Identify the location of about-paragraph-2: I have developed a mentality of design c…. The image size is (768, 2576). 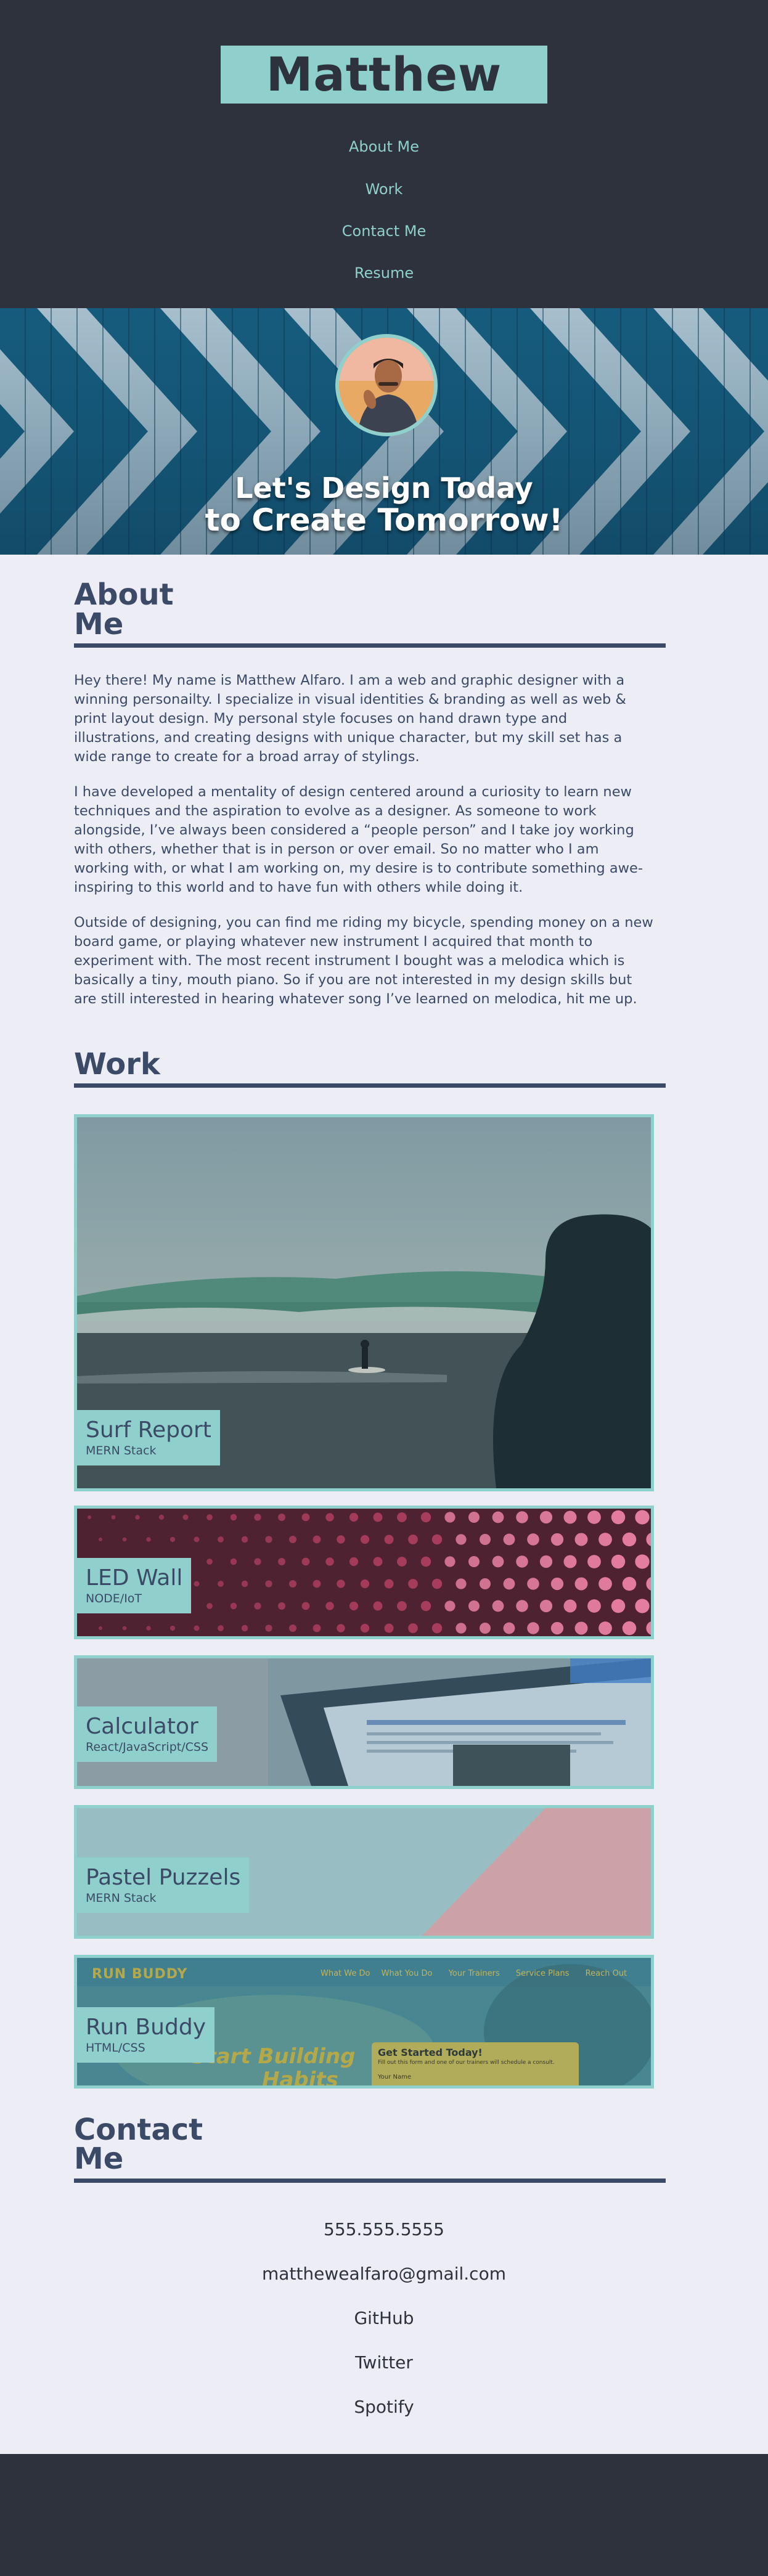
(358, 839).